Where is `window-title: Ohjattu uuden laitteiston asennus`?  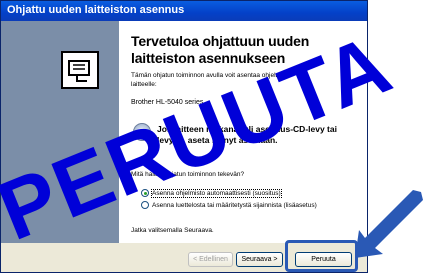 window-title: Ohjattu uuden laitteiston asennus is located at coordinates (96, 10).